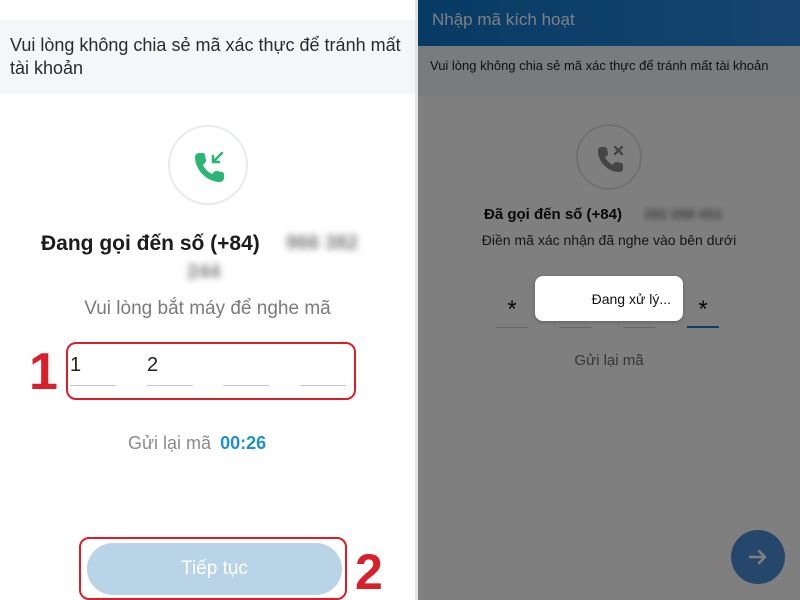  I want to click on otp-digit-4-value: *, so click(703, 309).